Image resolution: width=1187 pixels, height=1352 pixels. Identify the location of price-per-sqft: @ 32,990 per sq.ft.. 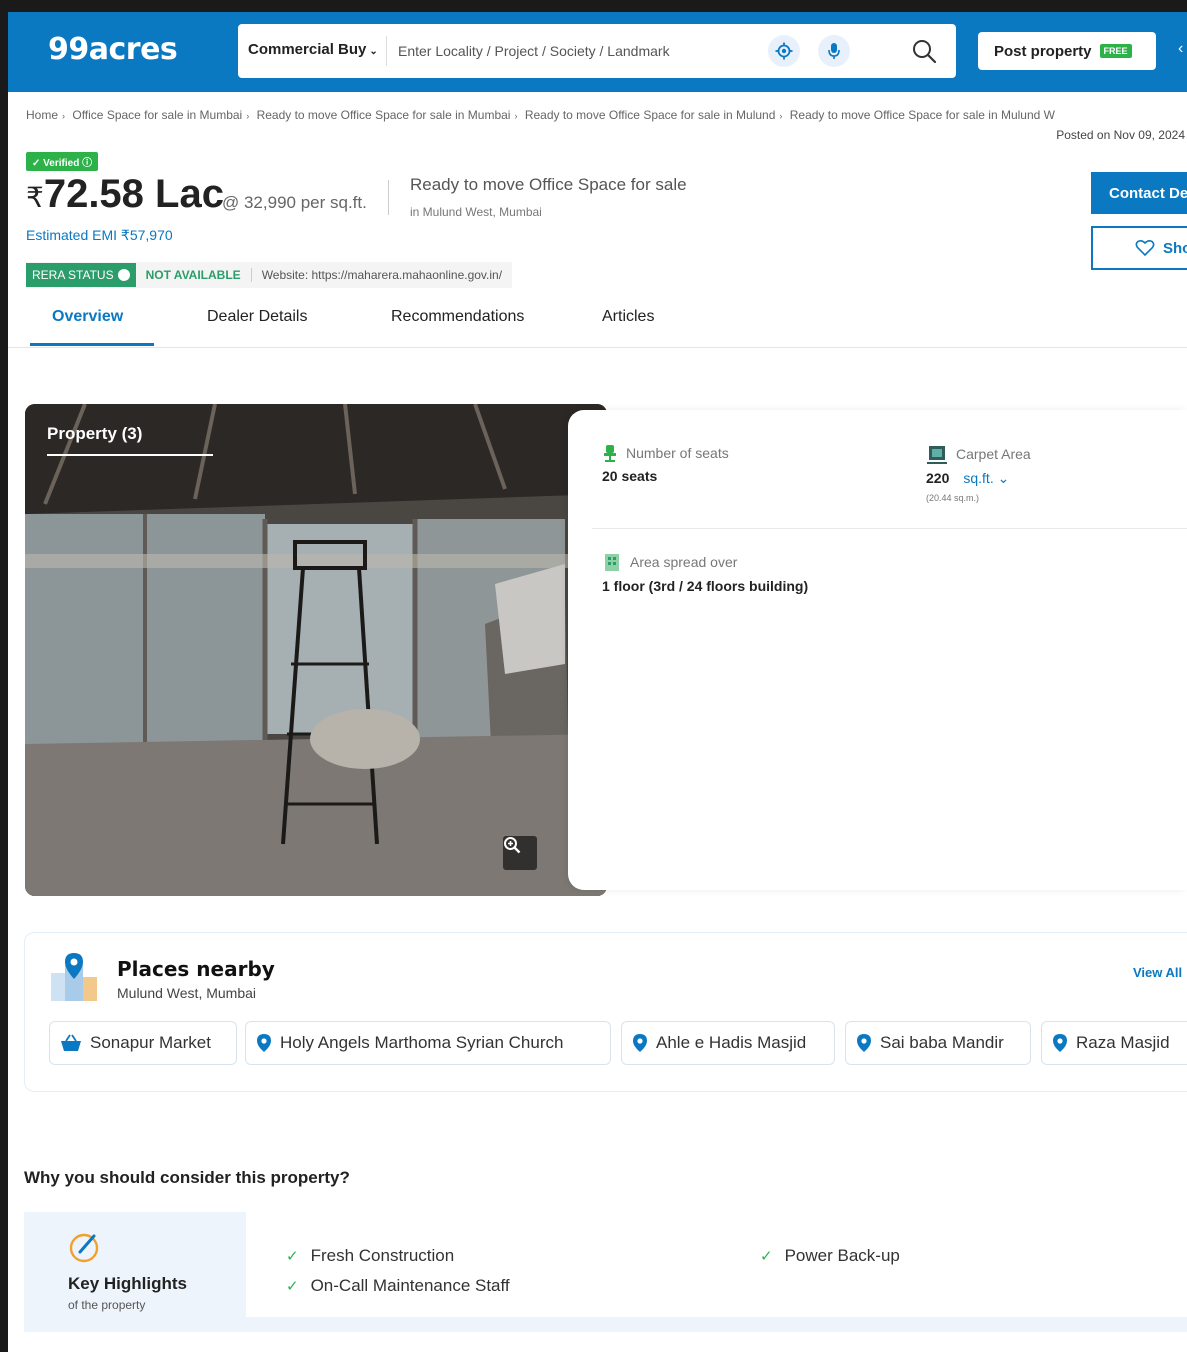
(294, 202).